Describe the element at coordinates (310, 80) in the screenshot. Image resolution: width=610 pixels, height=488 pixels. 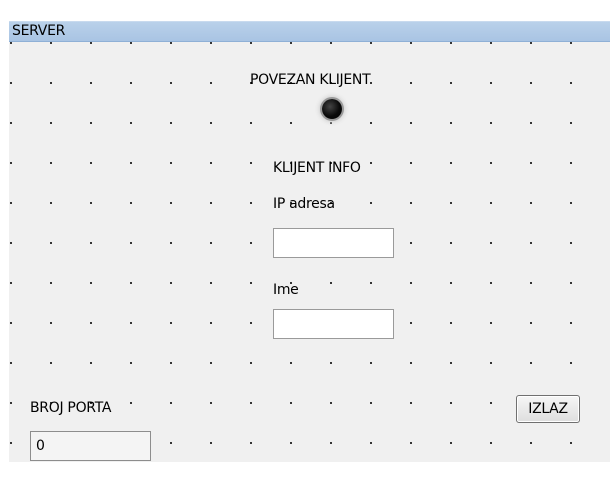
I see `connected-client-label: POVEZAN KLIJENT` at that location.